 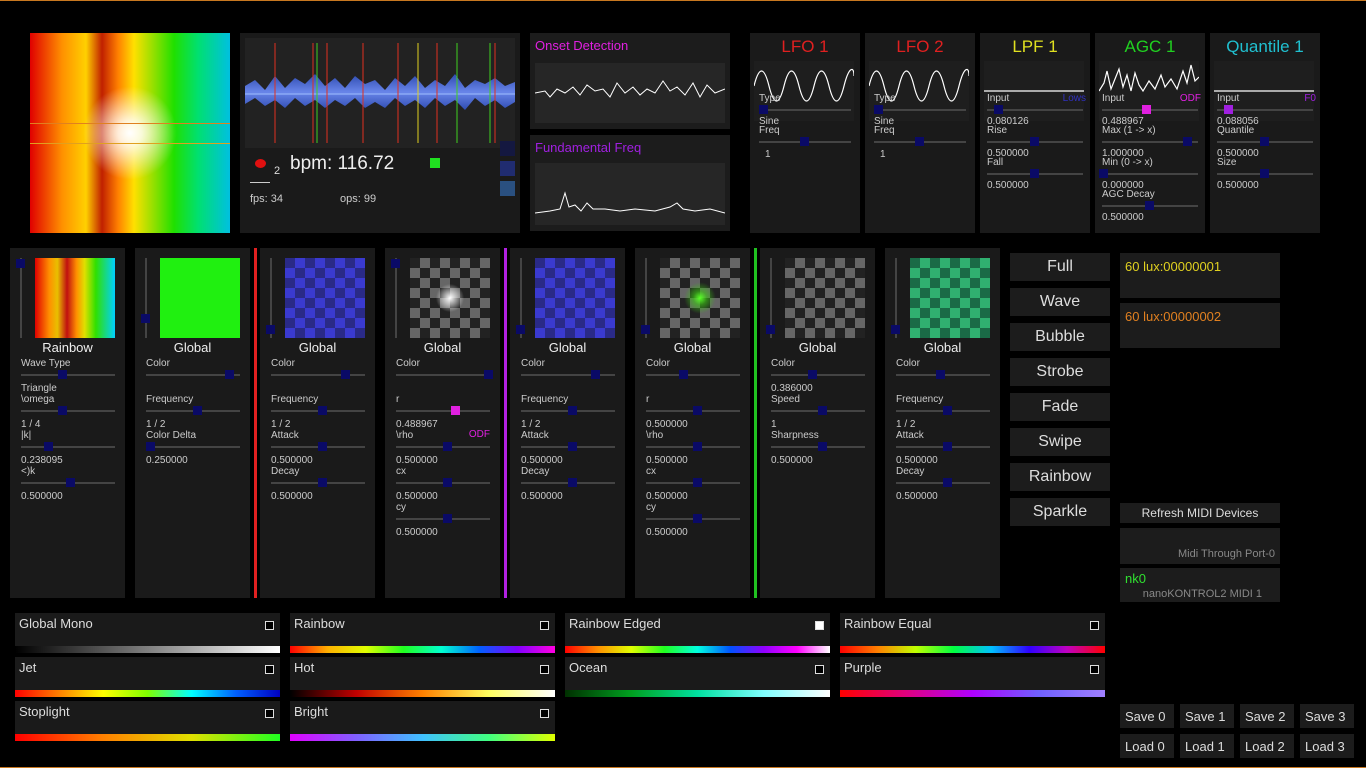 What do you see at coordinates (920, 133) in the screenshot?
I see `modulator-lfo-2: LFO 2 Type Sine Freq 1` at bounding box center [920, 133].